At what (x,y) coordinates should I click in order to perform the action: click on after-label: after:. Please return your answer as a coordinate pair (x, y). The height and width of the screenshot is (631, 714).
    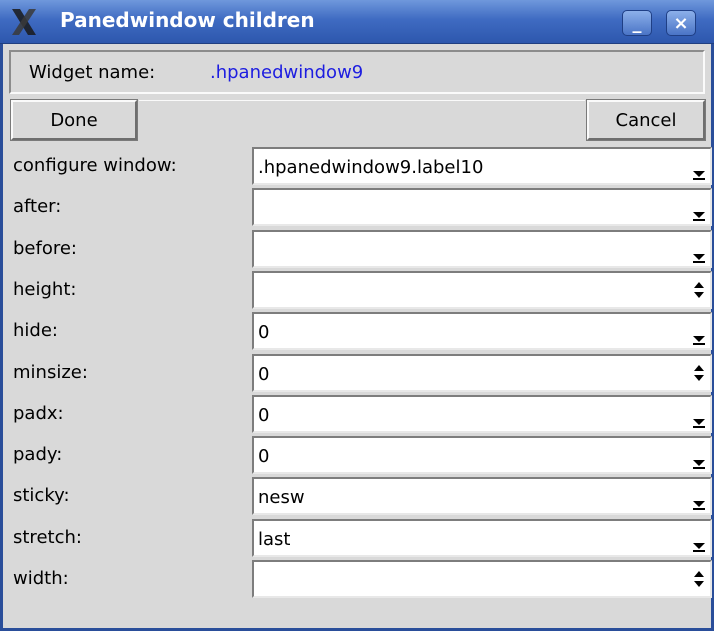
    Looking at the image, I should click on (37, 206).